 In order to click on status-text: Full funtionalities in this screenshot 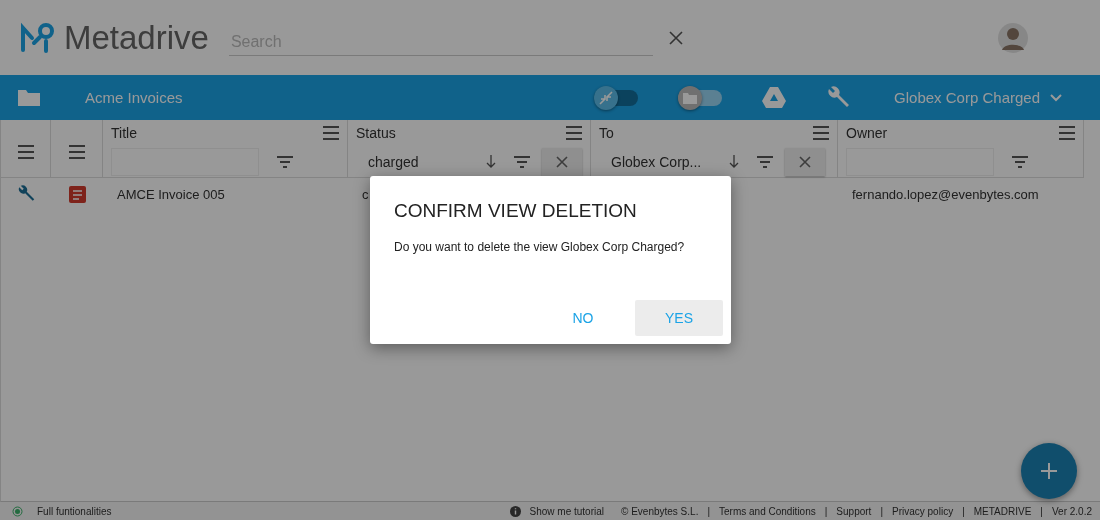, I will do `click(74, 511)`.